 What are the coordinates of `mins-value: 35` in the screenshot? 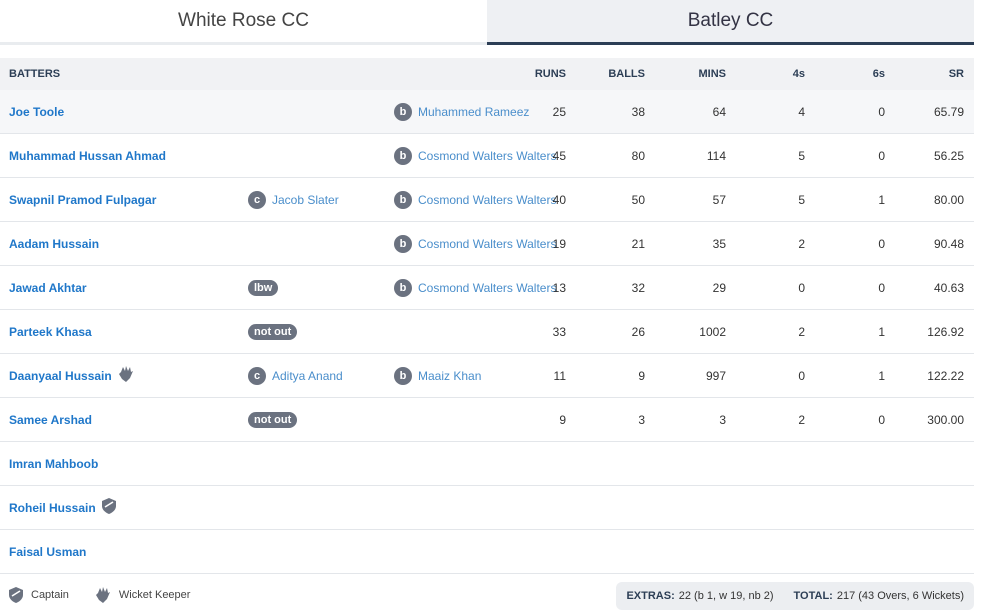 It's located at (719, 243).